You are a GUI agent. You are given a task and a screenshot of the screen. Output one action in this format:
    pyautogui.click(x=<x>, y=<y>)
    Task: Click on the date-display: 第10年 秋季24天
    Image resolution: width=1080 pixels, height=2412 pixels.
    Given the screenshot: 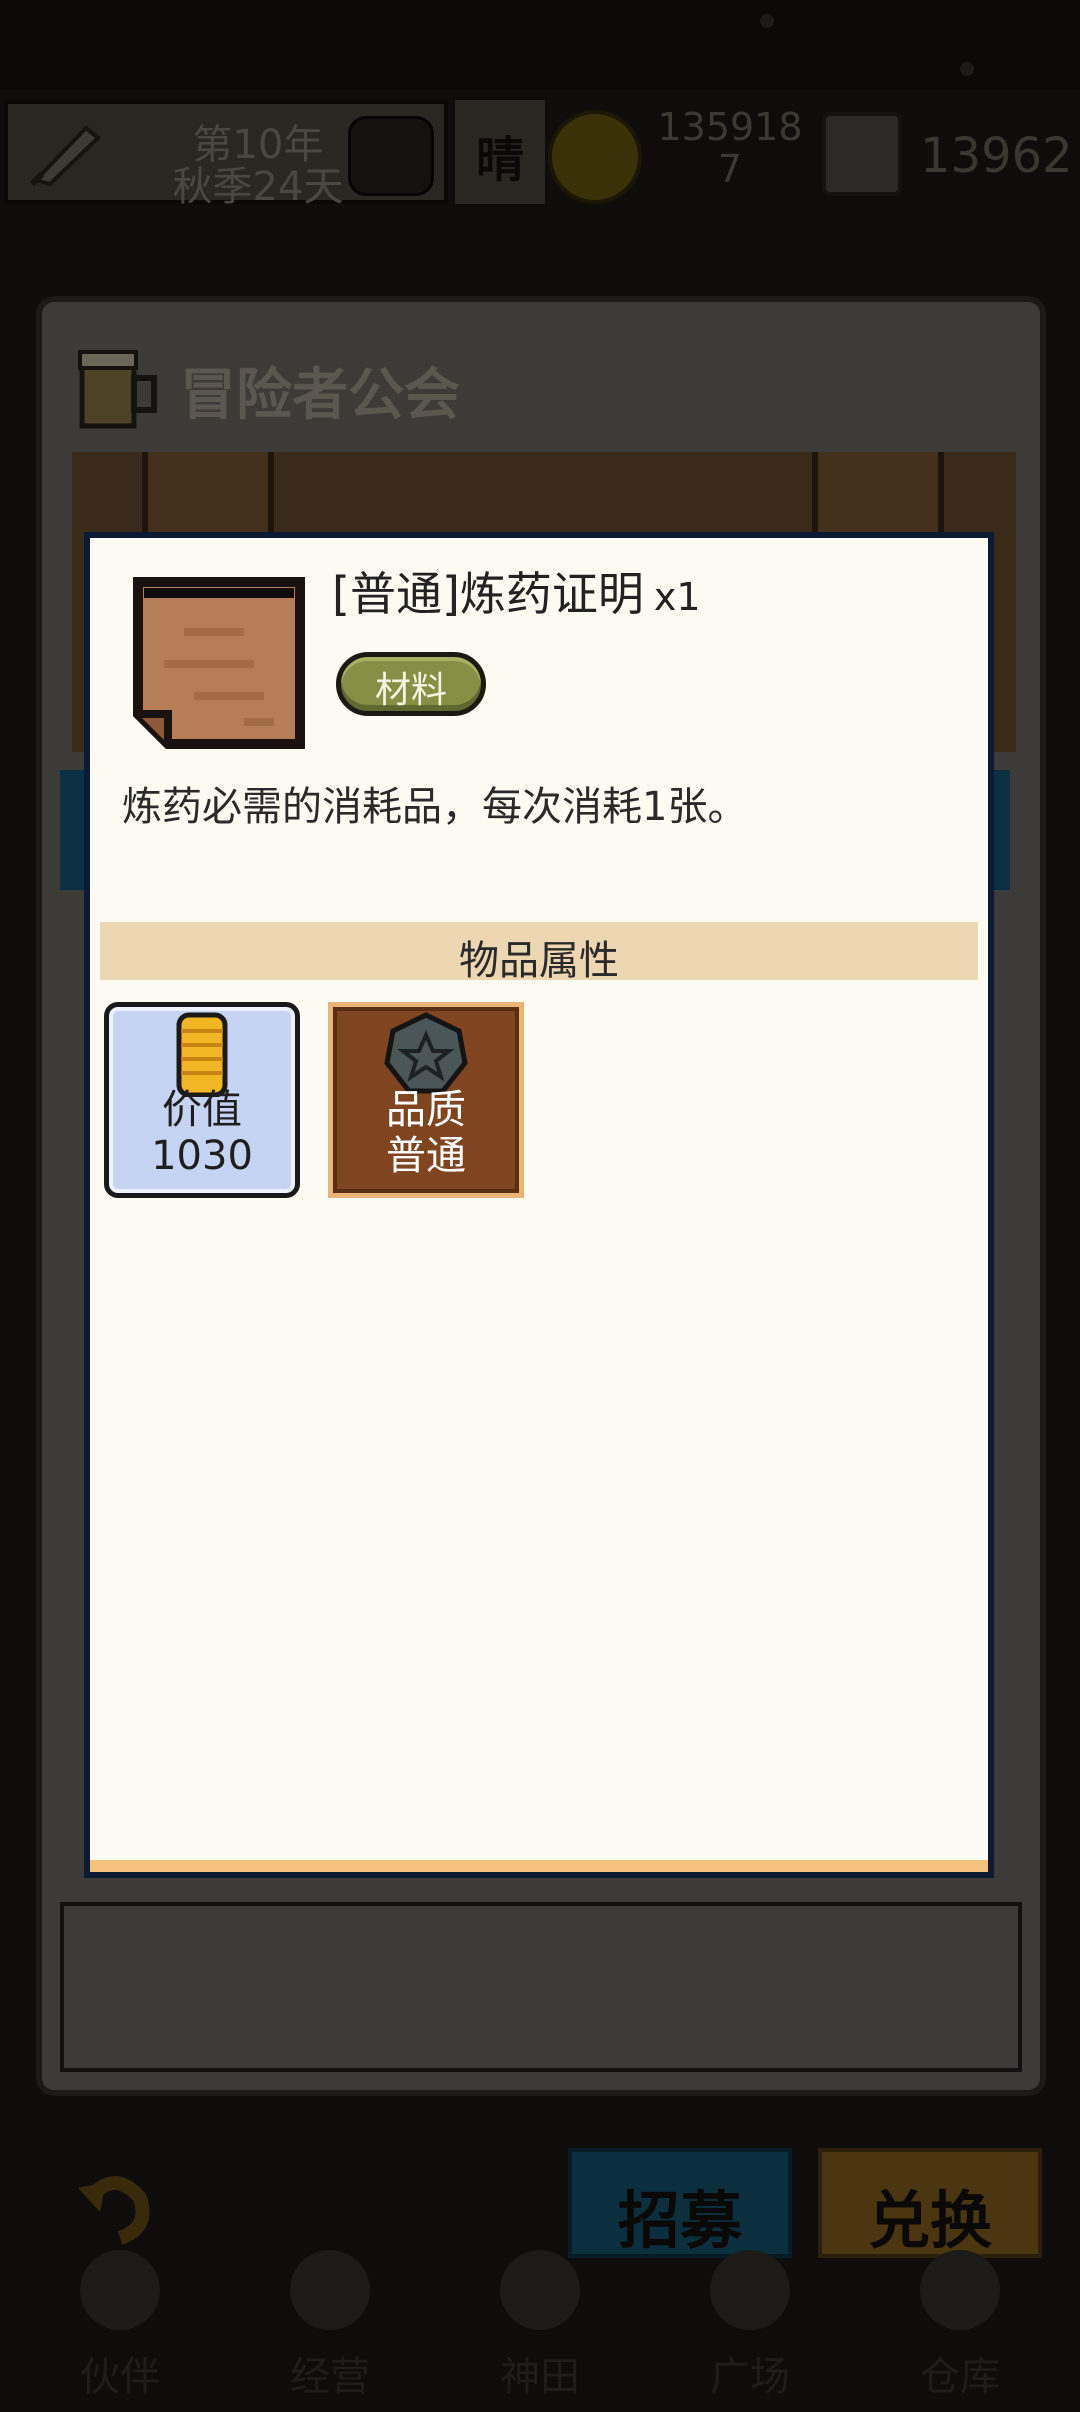 What is the action you would take?
    pyautogui.click(x=226, y=155)
    